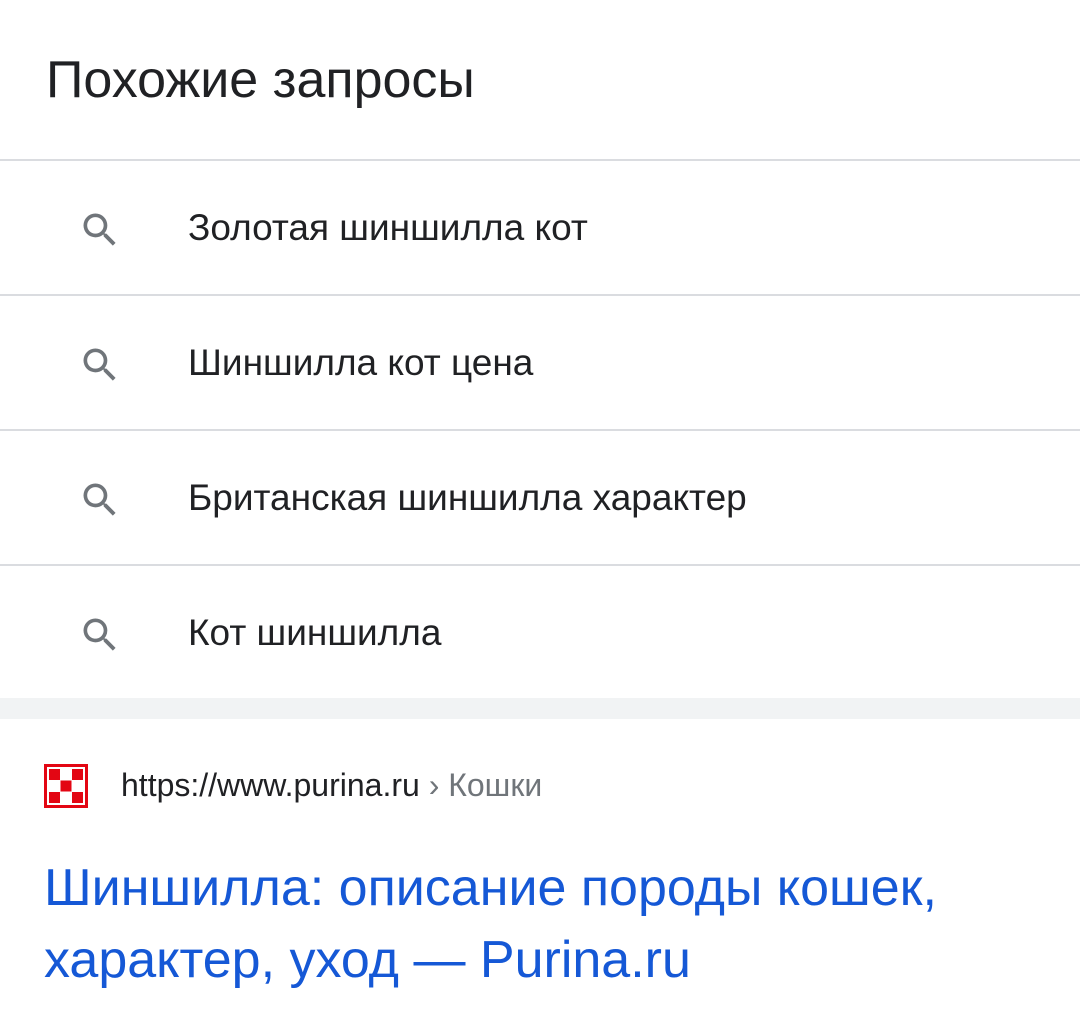 Image resolution: width=1080 pixels, height=1028 pixels. What do you see at coordinates (540, 708) in the screenshot?
I see `section-divider-band` at bounding box center [540, 708].